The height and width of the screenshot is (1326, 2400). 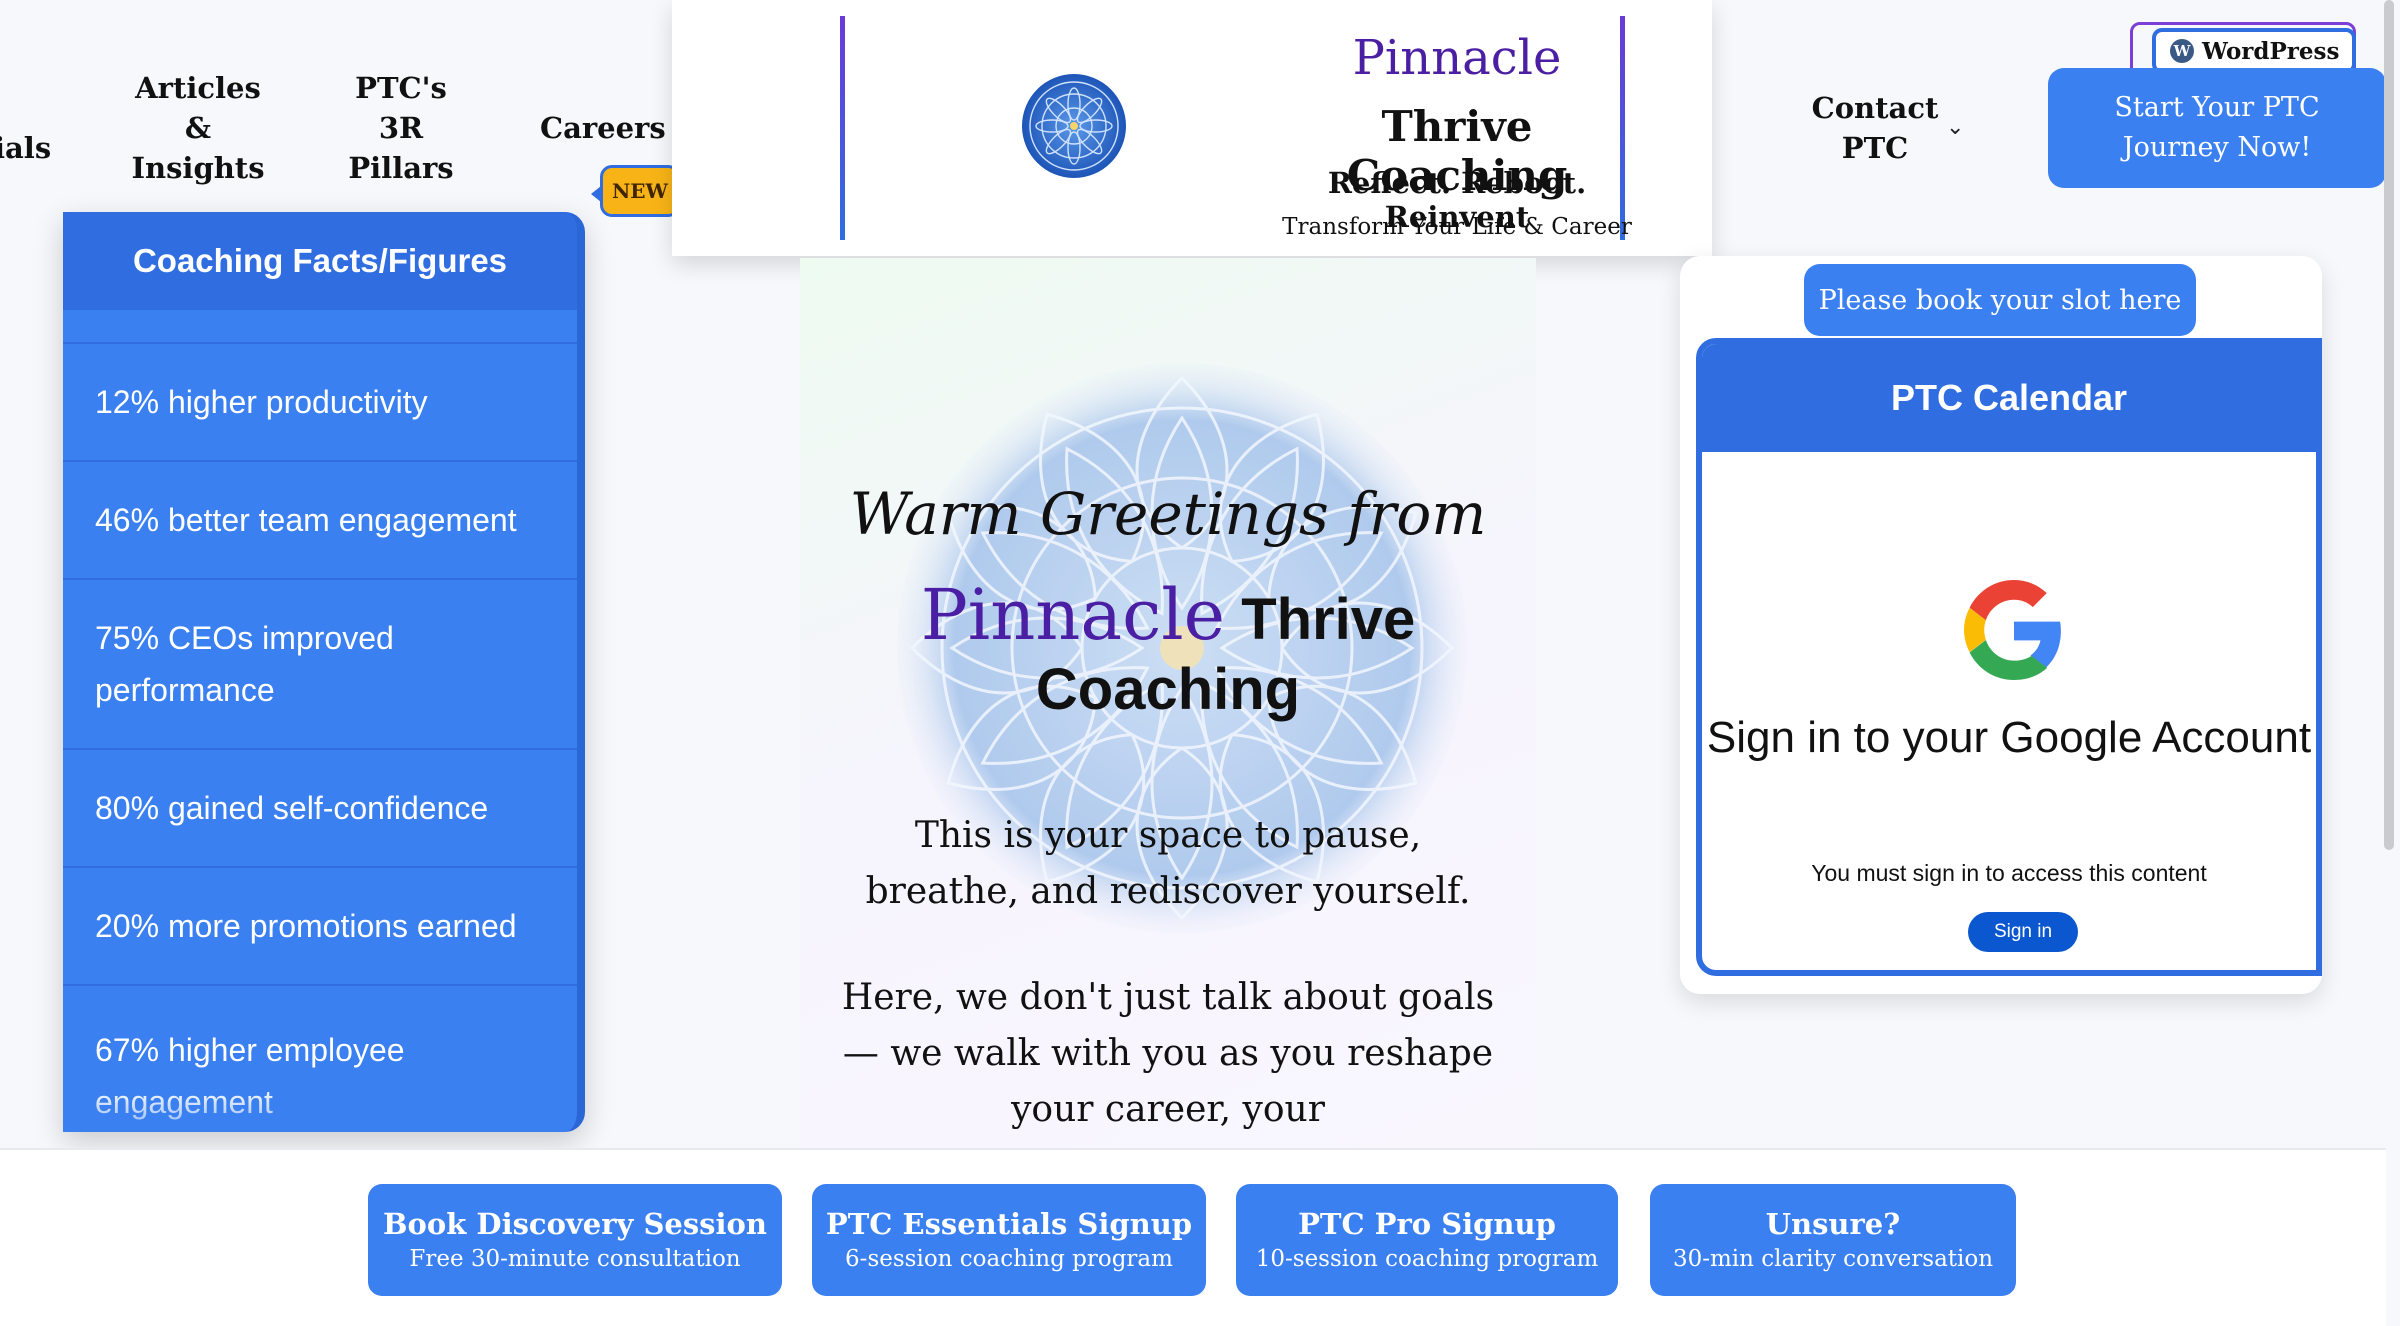 What do you see at coordinates (1955, 127) in the screenshot?
I see `chevron-down-icon: ⌄` at bounding box center [1955, 127].